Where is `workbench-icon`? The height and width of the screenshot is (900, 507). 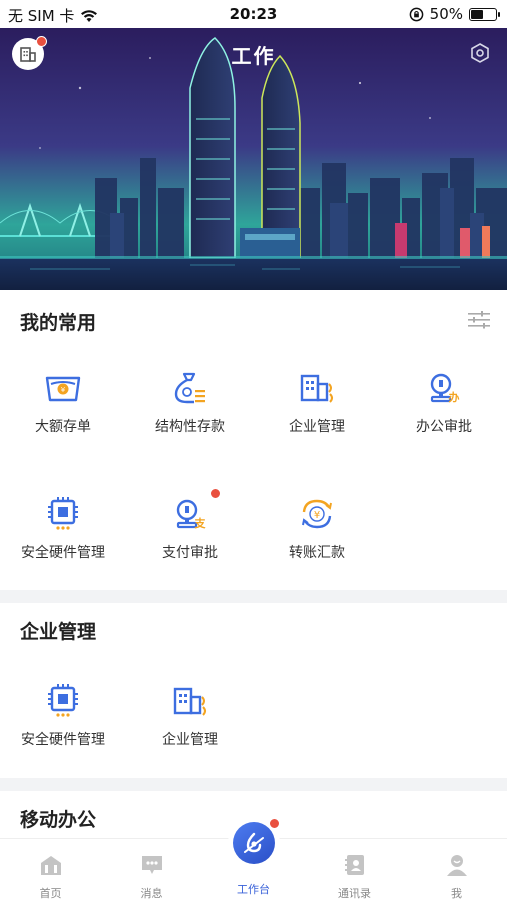 workbench-icon is located at coordinates (254, 842).